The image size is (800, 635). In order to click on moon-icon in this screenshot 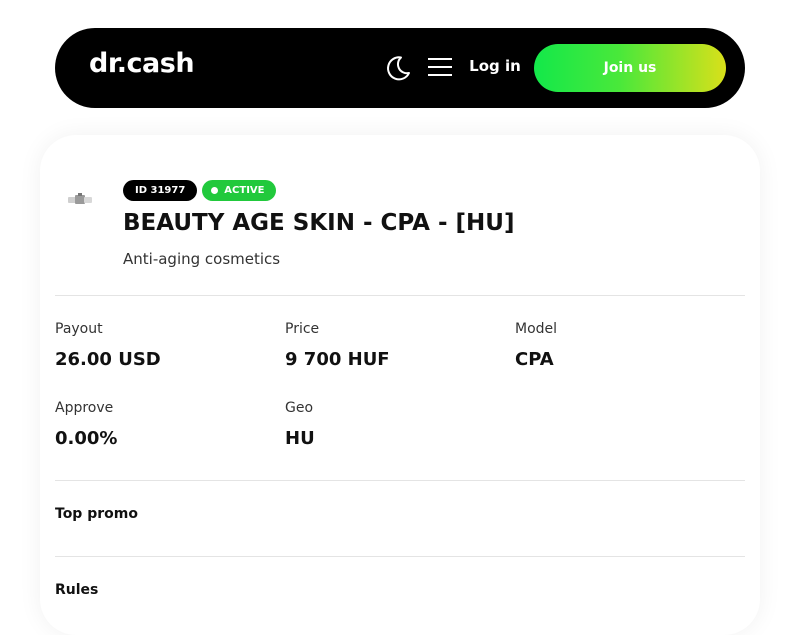, I will do `click(398, 68)`.